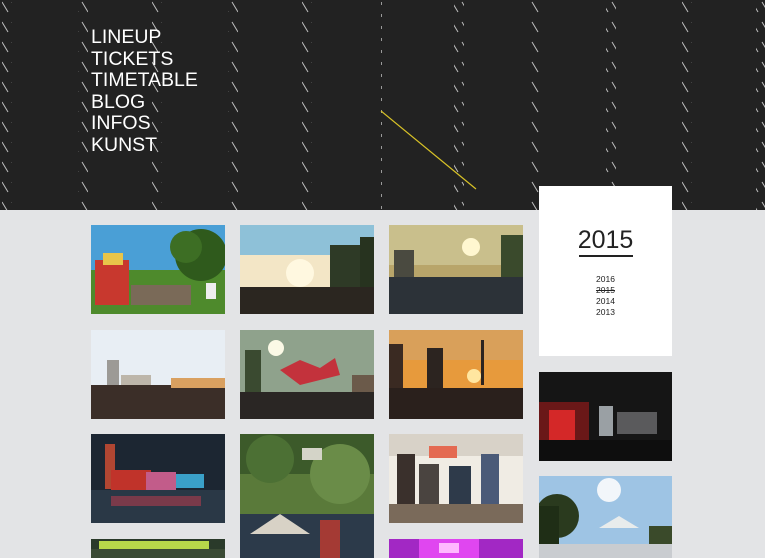 The height and width of the screenshot is (558, 765). Describe the element at coordinates (144, 102) in the screenshot. I see `nav-blog: BLOG` at that location.